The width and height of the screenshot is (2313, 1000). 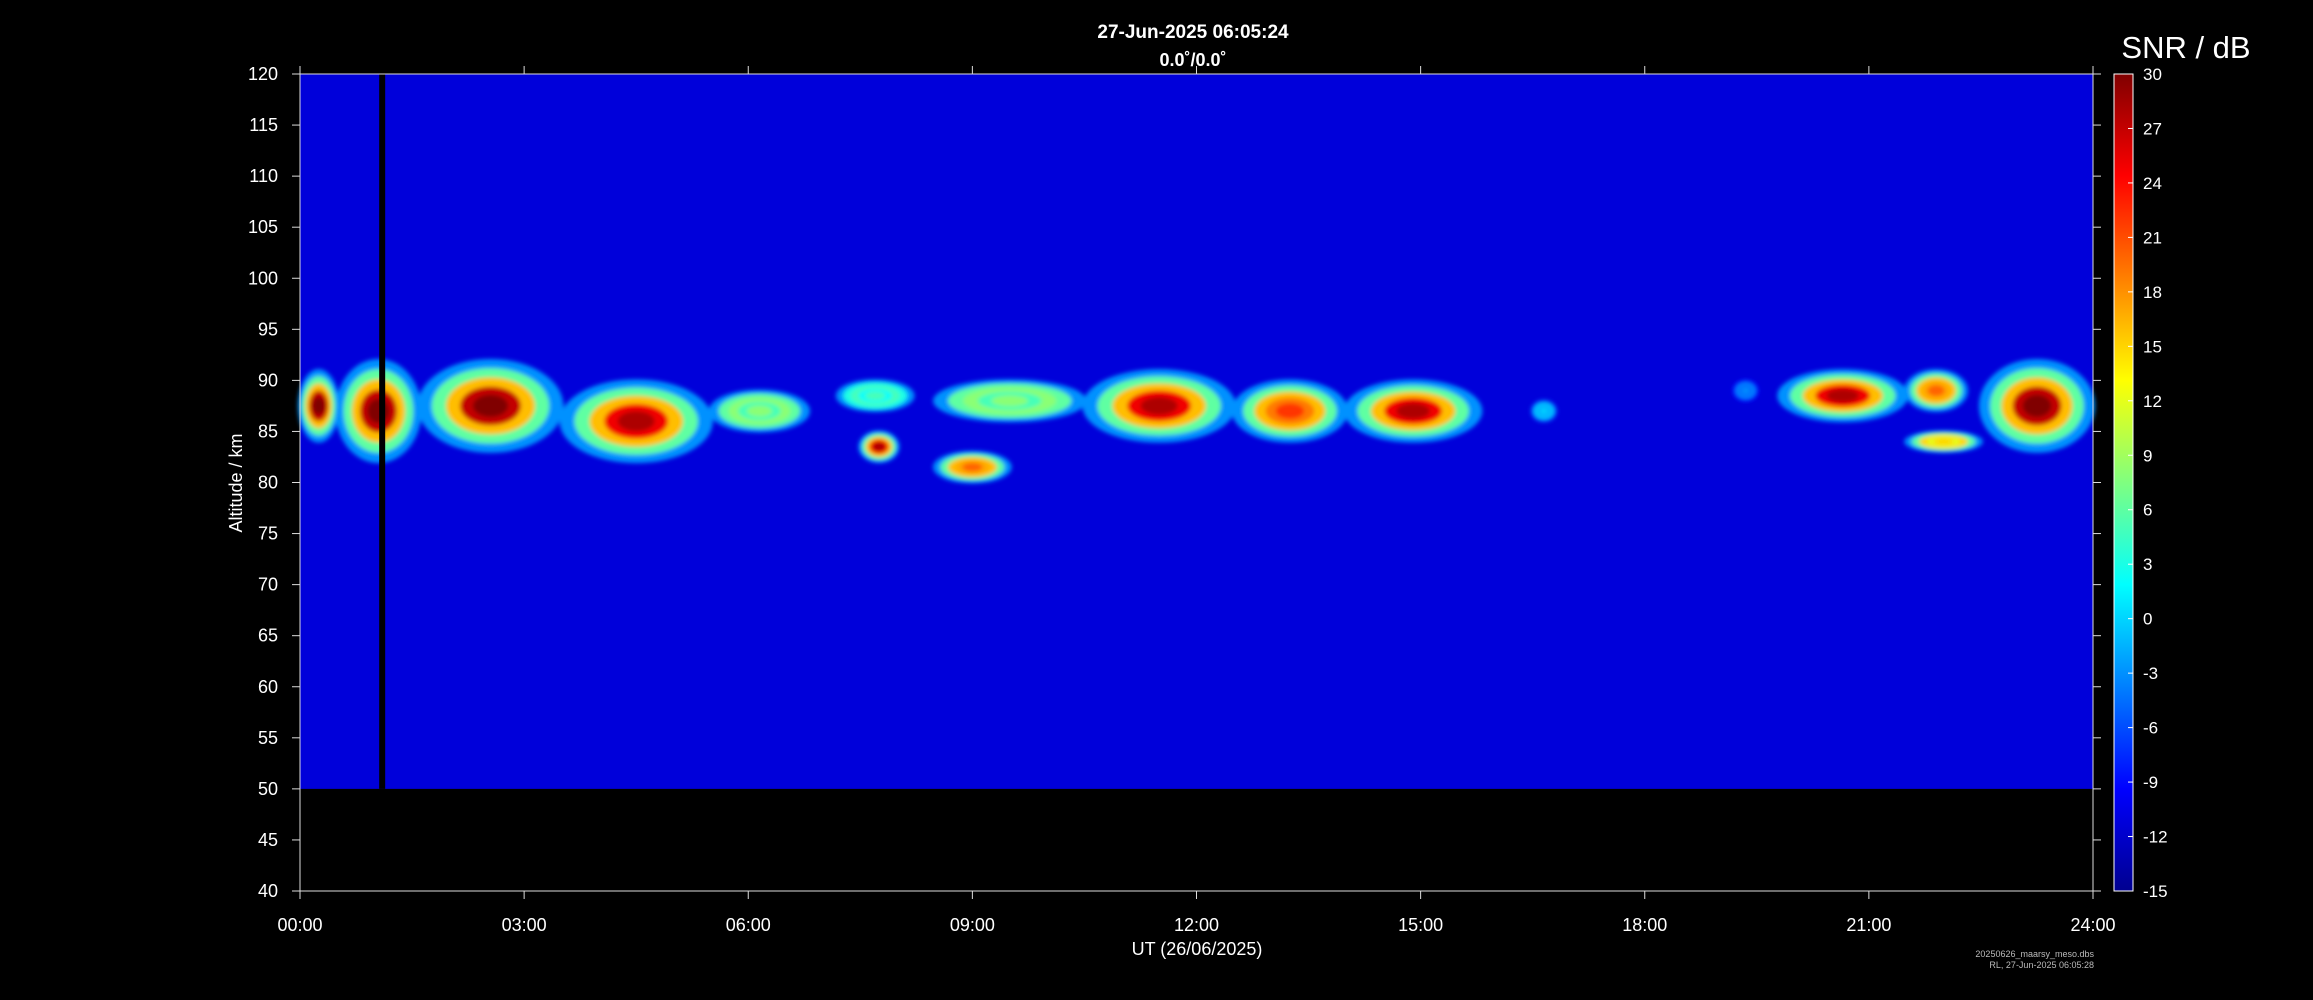 What do you see at coordinates (268, 840) in the screenshot?
I see `y-tick-label: 45` at bounding box center [268, 840].